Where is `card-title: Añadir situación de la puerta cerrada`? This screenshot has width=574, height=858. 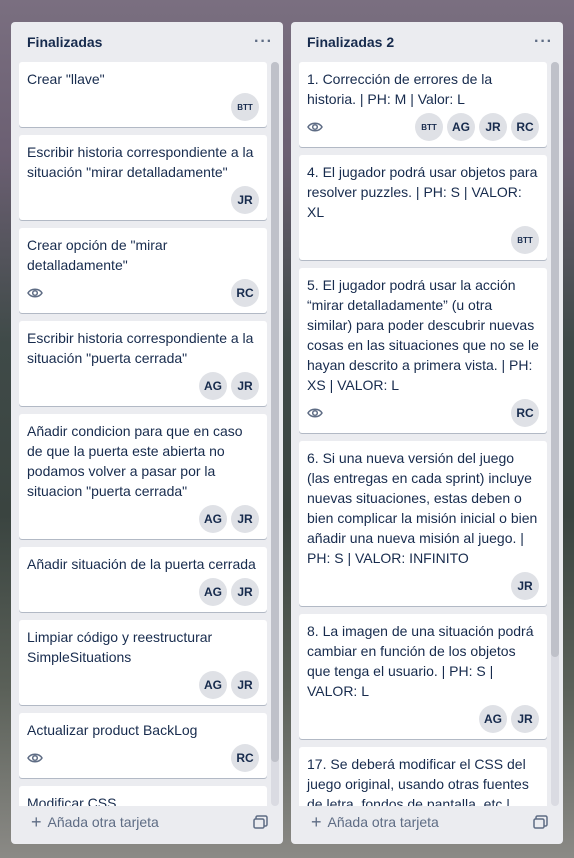 card-title: Añadir situación de la puerta cerrada is located at coordinates (141, 564).